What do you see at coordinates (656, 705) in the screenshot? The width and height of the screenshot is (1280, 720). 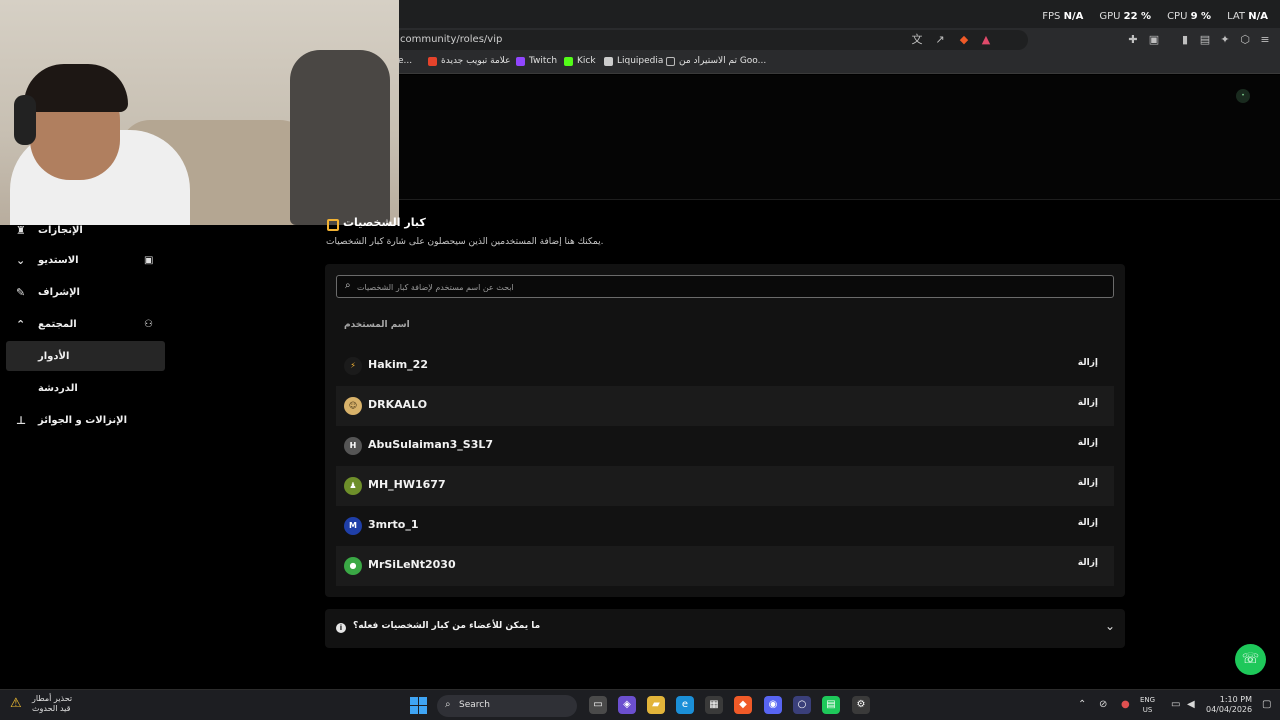 I see `file-explorer-icon: ▰` at bounding box center [656, 705].